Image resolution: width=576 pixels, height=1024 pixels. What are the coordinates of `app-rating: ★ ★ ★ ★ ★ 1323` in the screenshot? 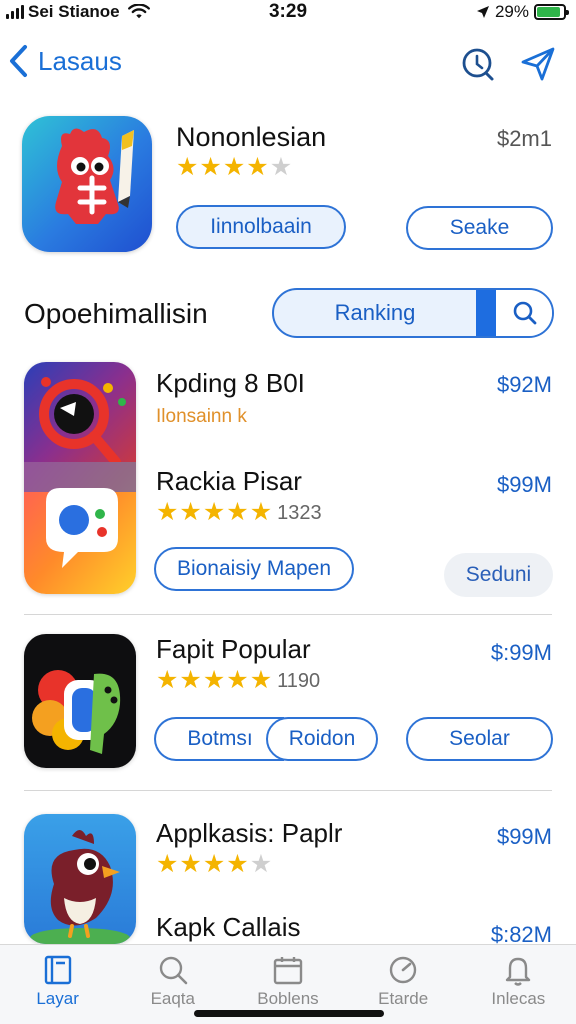 It's located at (239, 512).